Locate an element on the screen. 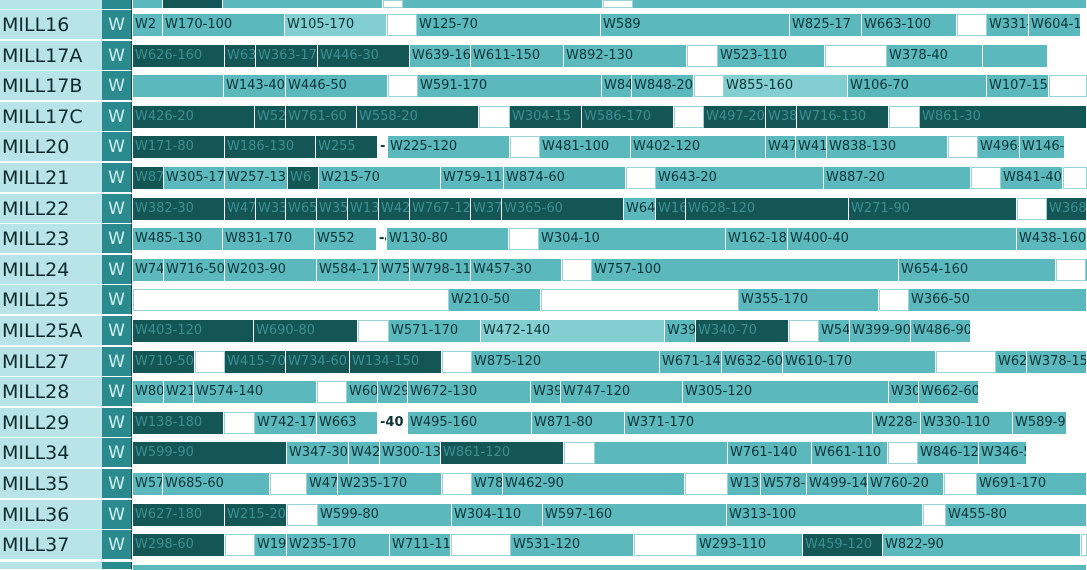 This screenshot has width=1087, height=570. schedule-block: W599-90 is located at coordinates (210, 453).